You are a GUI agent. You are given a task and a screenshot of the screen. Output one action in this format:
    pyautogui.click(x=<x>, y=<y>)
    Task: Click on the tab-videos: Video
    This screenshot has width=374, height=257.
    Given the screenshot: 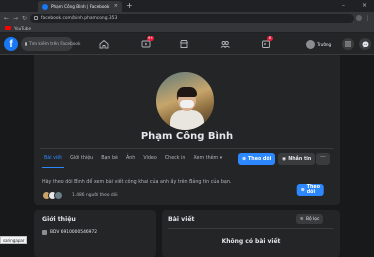 What is the action you would take?
    pyautogui.click(x=149, y=159)
    